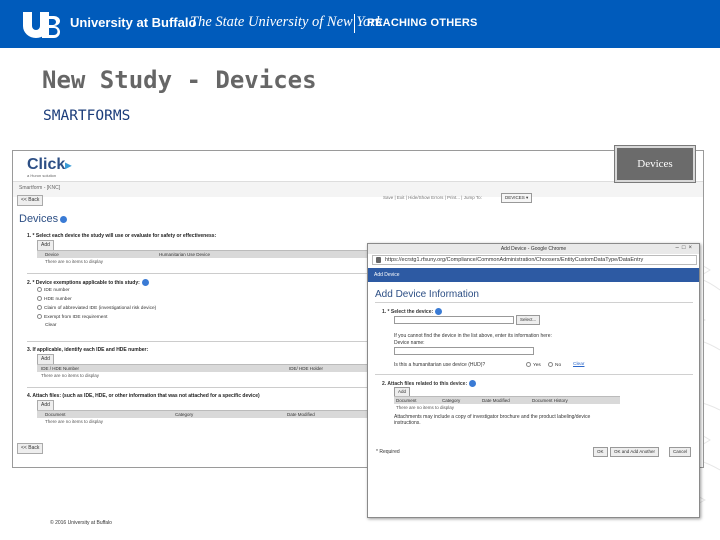  I want to click on col-document-history: Document History, so click(550, 400).